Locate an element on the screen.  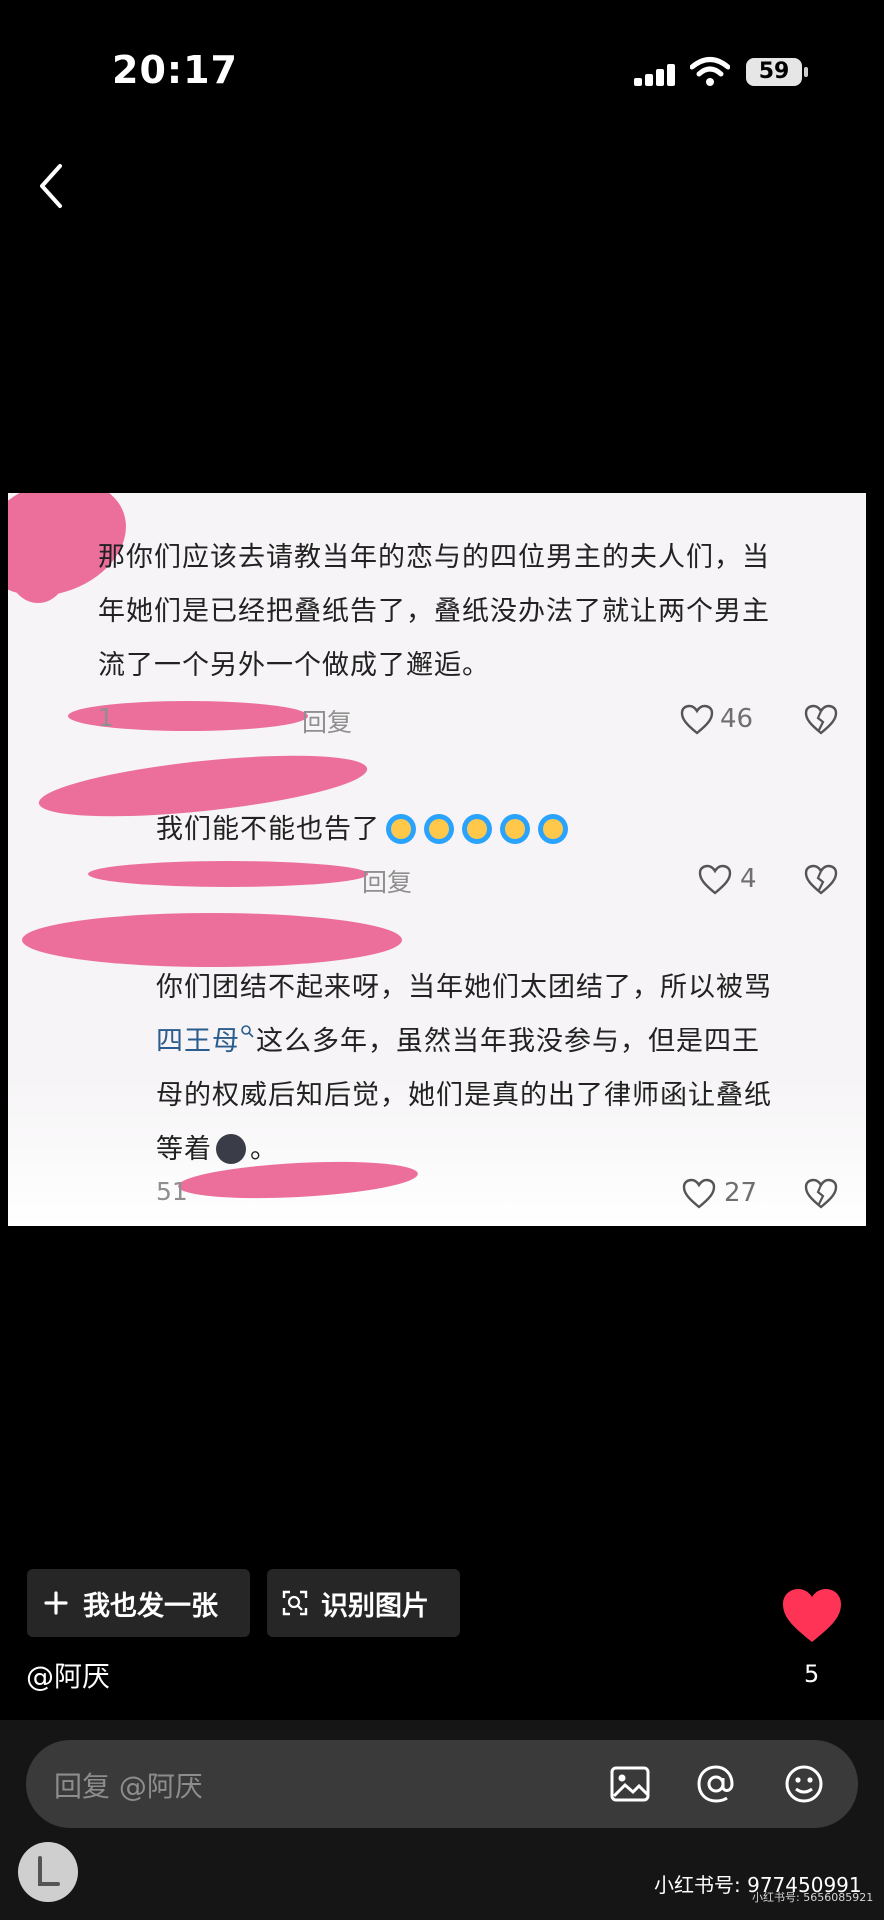
topic-link: 四王母 is located at coordinates (198, 1041).